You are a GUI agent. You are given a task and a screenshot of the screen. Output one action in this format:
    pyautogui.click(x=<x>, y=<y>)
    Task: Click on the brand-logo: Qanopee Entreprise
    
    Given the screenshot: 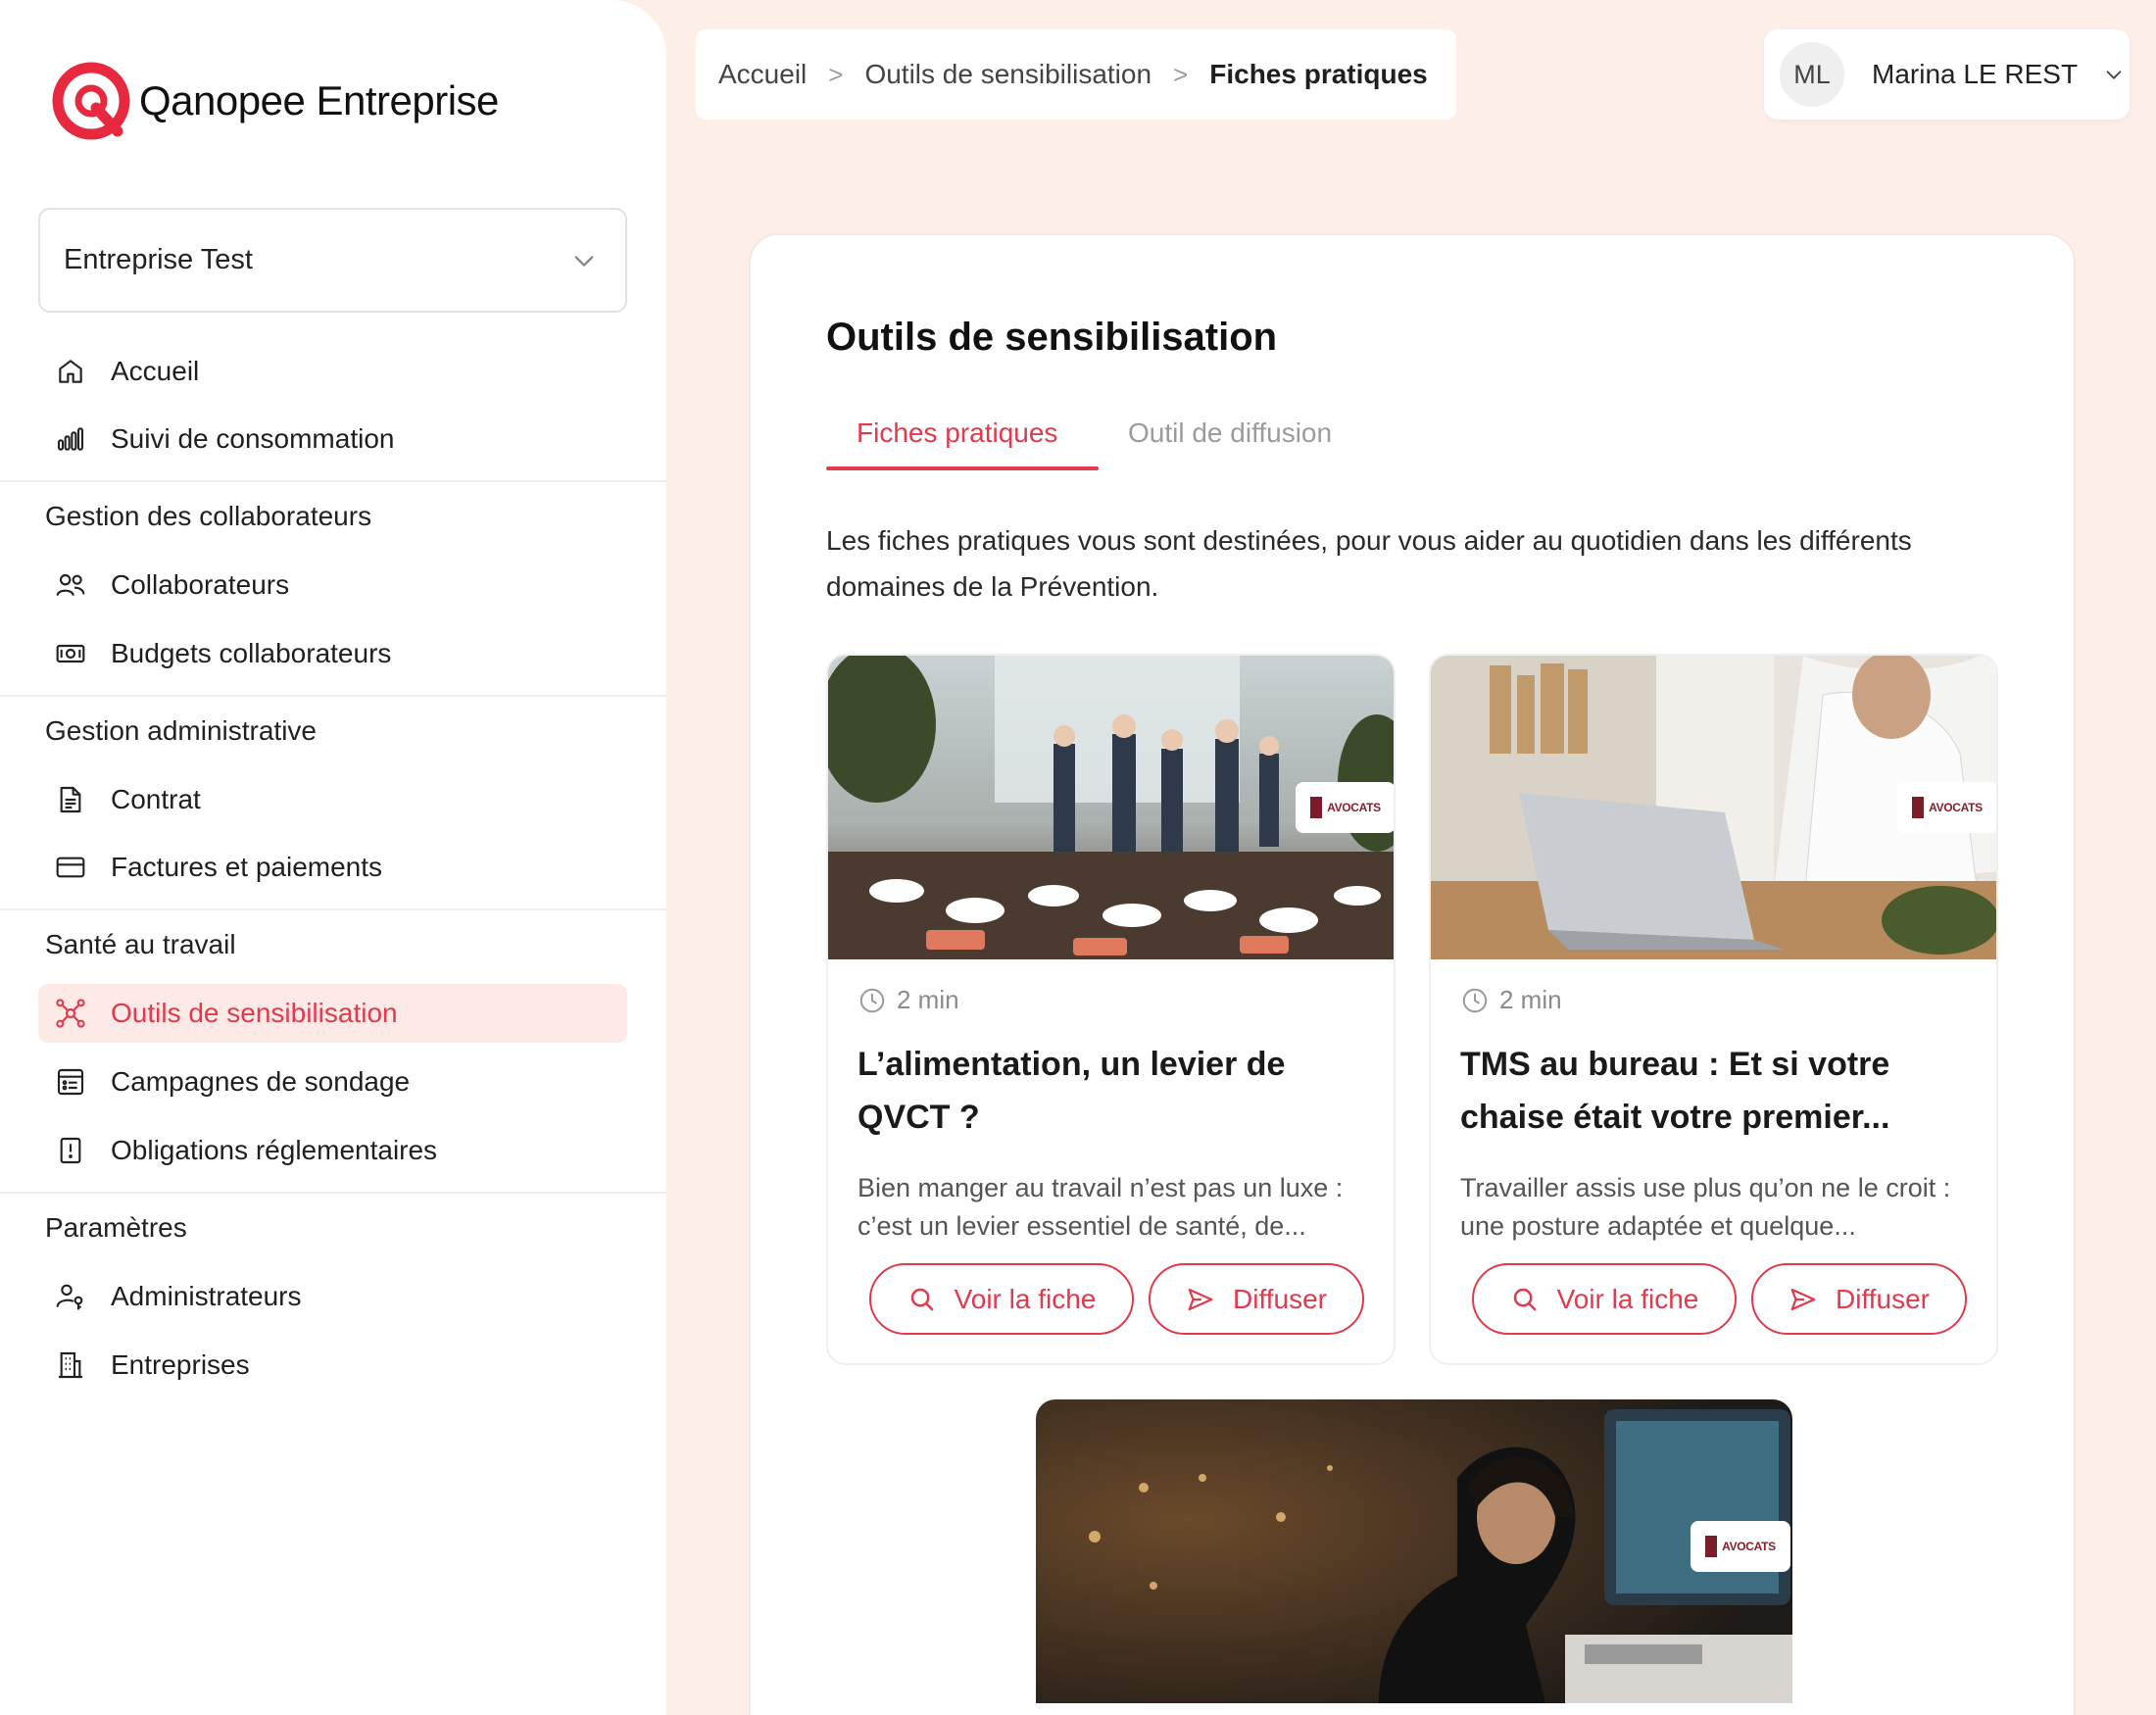 What is the action you would take?
    pyautogui.click(x=274, y=101)
    